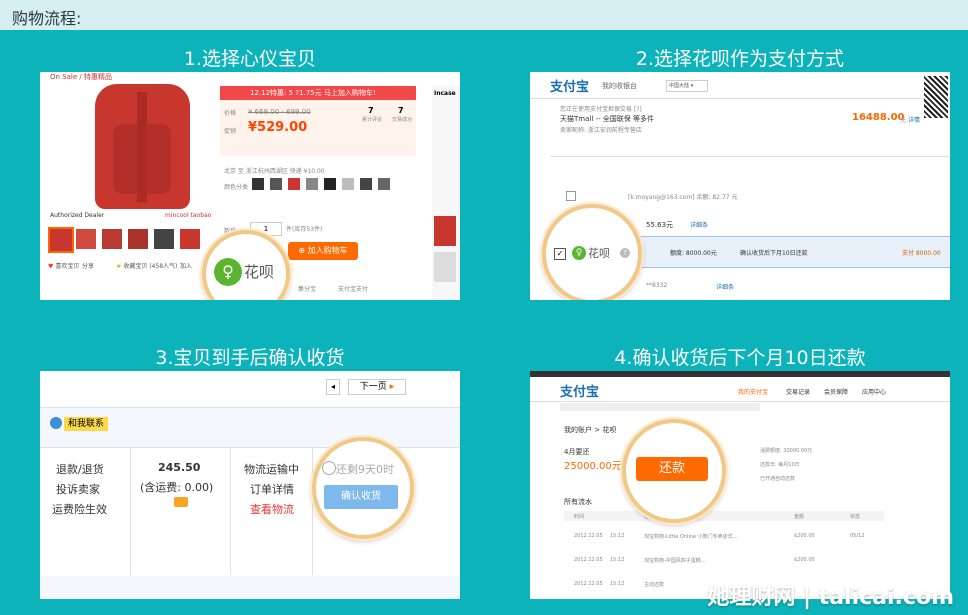 The width and height of the screenshot is (968, 615). Describe the element at coordinates (278, 127) in the screenshot. I see `price-new: ¥529.00` at that location.